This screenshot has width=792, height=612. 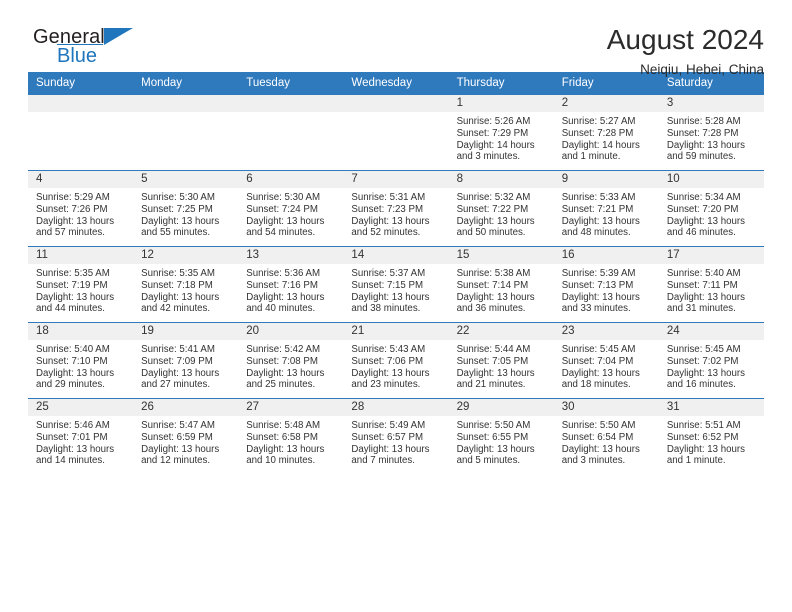 What do you see at coordinates (387, 437) in the screenshot?
I see `sunset-text: Sunset: 6:57 PM` at bounding box center [387, 437].